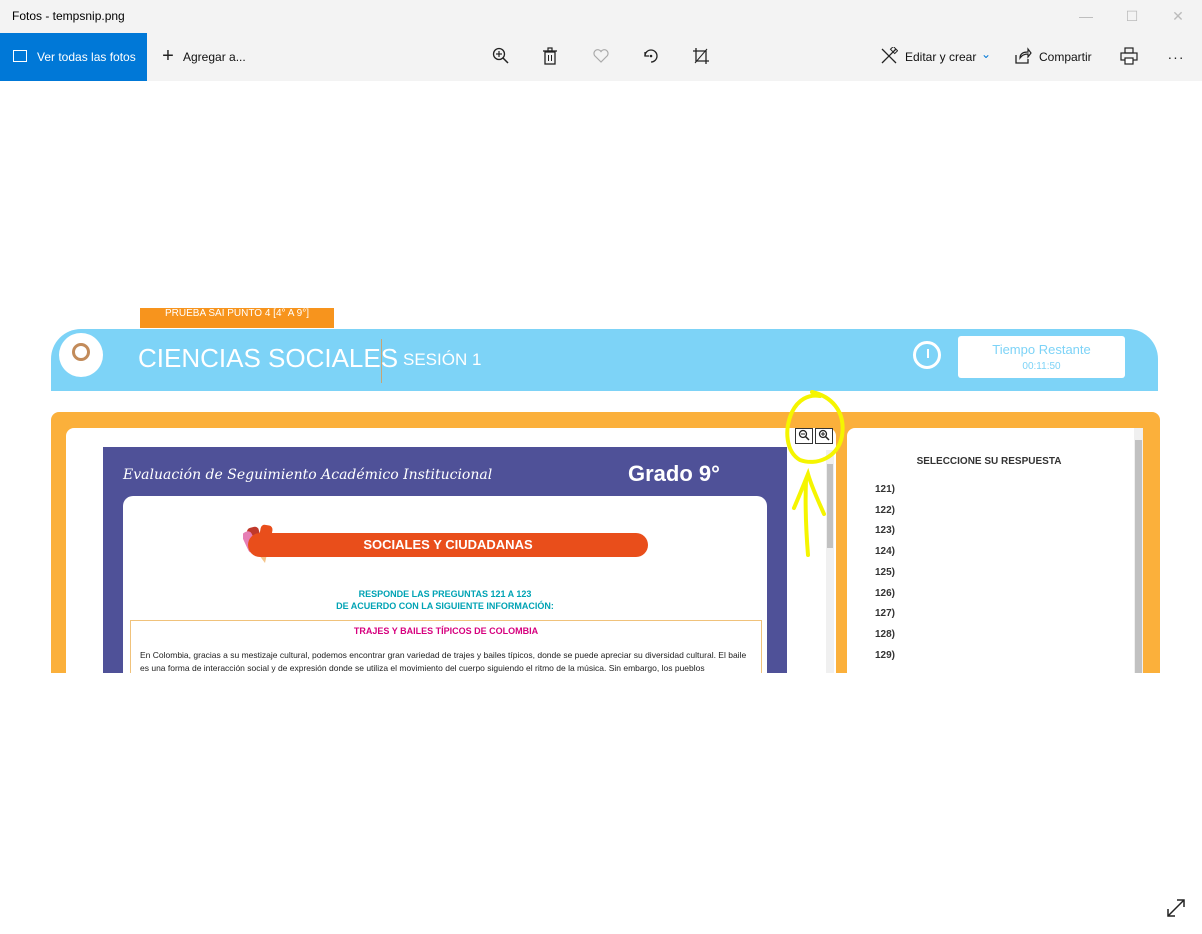 This screenshot has width=1202, height=934. Describe the element at coordinates (651, 57) in the screenshot. I see `rotate-icon` at that location.